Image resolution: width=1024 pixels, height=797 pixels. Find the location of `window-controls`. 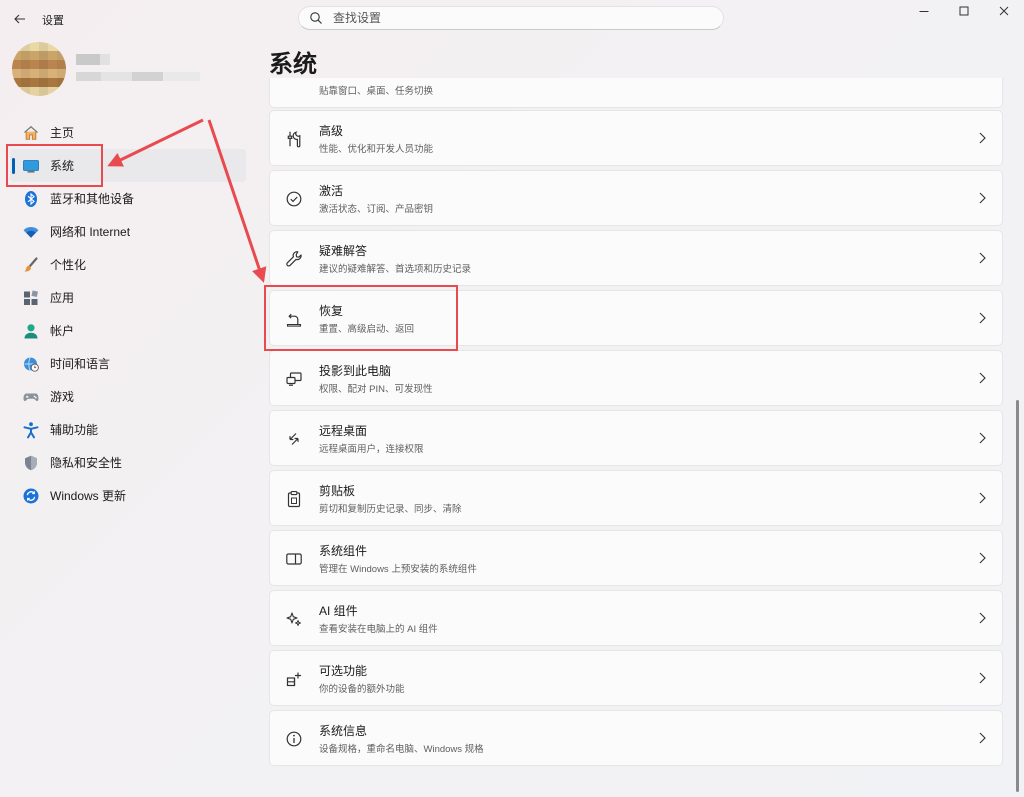

window-controls is located at coordinates (964, 11).